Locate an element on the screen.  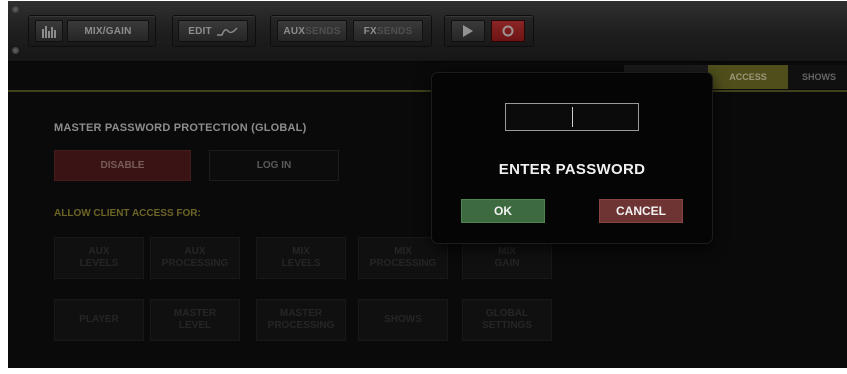
dialog-title: ENTER PASSWORD is located at coordinates (572, 169).